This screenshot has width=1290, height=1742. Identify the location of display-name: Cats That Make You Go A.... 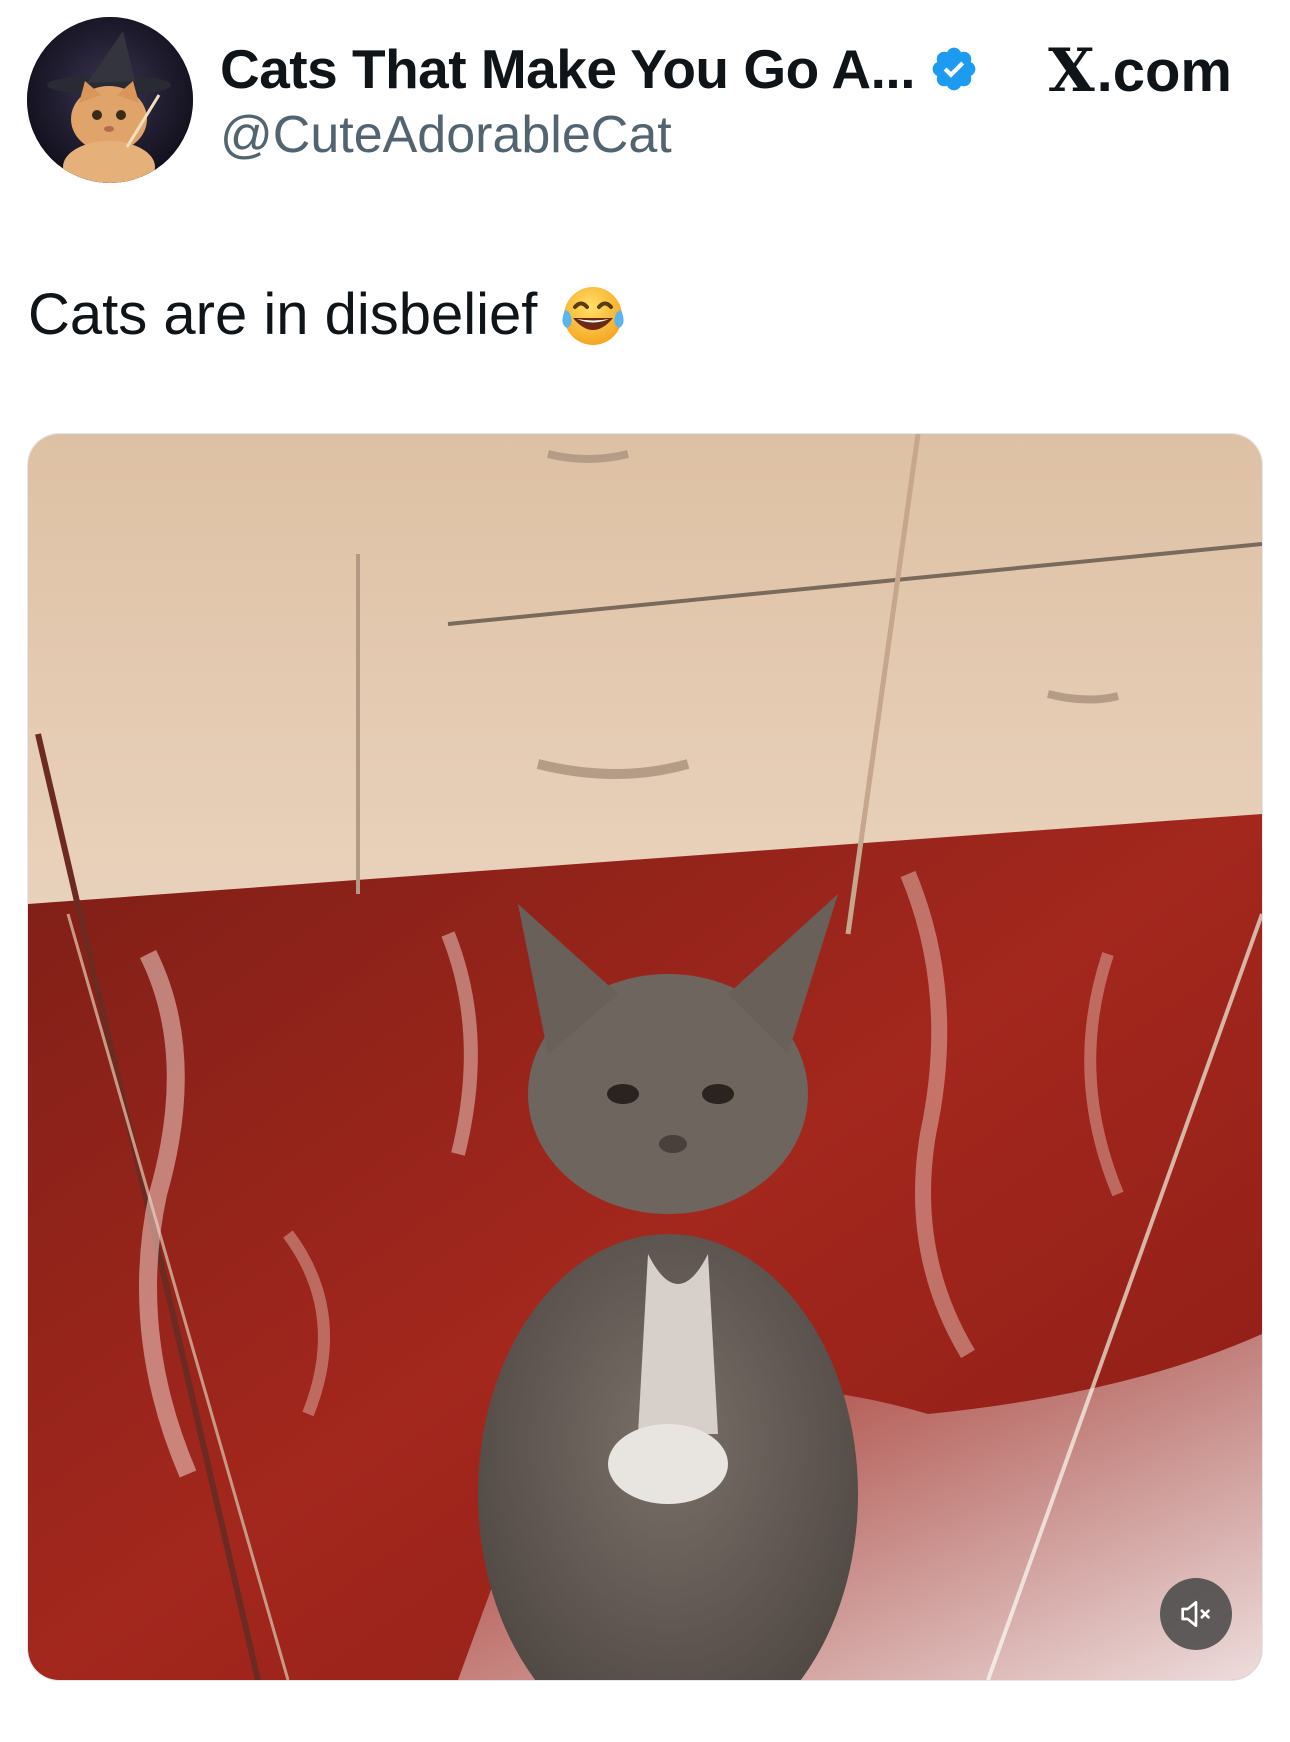
(568, 69).